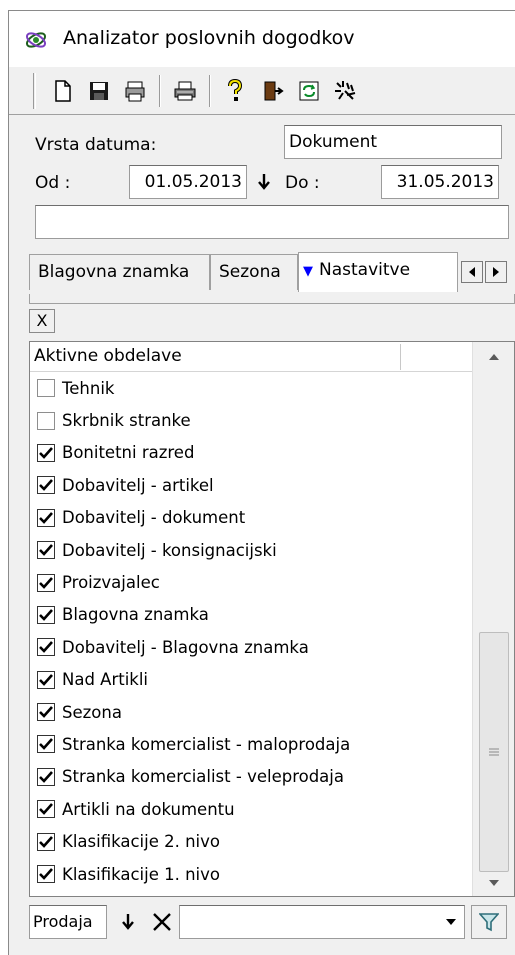 The height and width of the screenshot is (955, 515). Describe the element at coordinates (188, 182) in the screenshot. I see `from-date-field: 01.05.2013` at that location.